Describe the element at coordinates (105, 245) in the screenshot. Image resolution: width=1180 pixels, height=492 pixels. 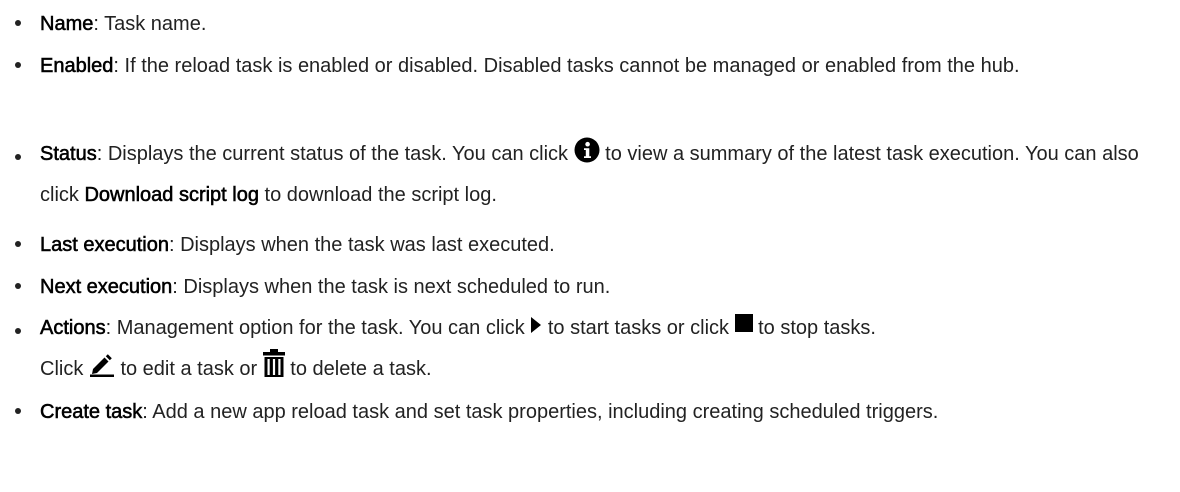
I see `term-last-execution: Last execution` at that location.